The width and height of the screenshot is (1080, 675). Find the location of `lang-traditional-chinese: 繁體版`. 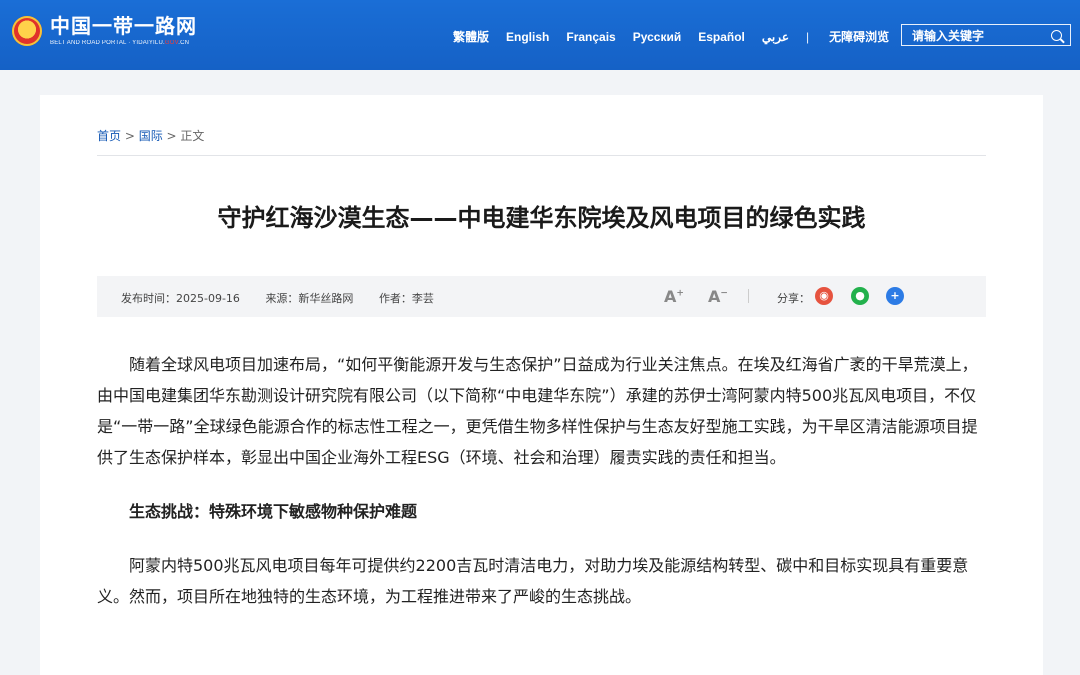

lang-traditional-chinese: 繁體版 is located at coordinates (471, 36).